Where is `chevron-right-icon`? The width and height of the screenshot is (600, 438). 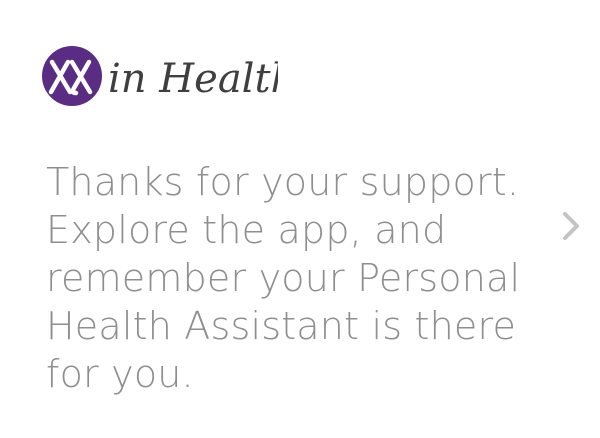 chevron-right-icon is located at coordinates (571, 226).